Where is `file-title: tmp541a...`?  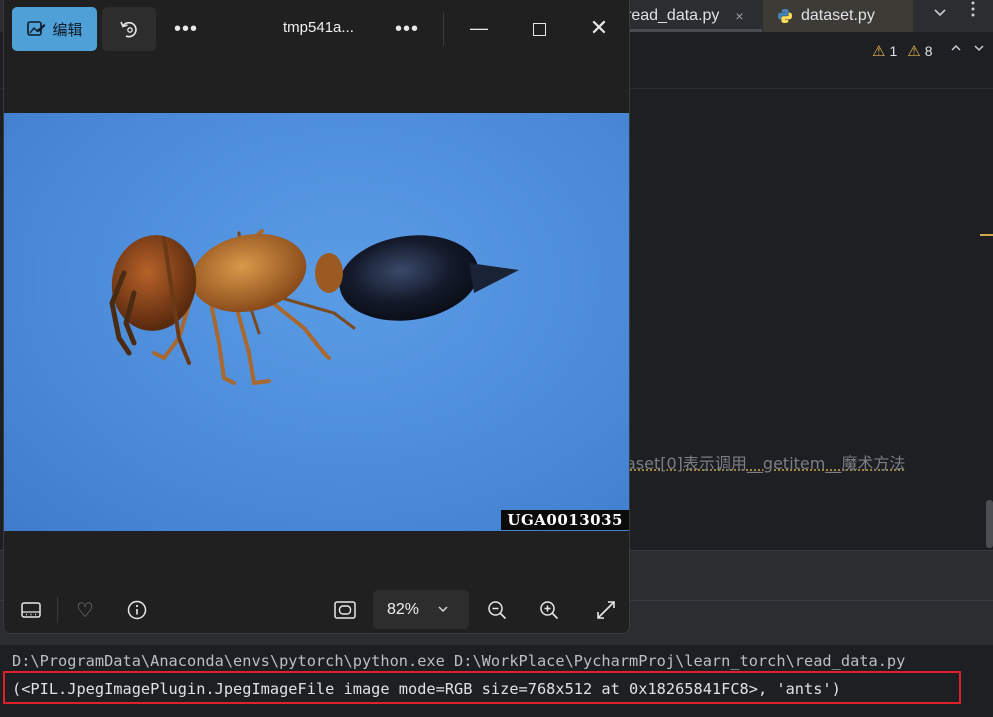
file-title: tmp541a... is located at coordinates (318, 27).